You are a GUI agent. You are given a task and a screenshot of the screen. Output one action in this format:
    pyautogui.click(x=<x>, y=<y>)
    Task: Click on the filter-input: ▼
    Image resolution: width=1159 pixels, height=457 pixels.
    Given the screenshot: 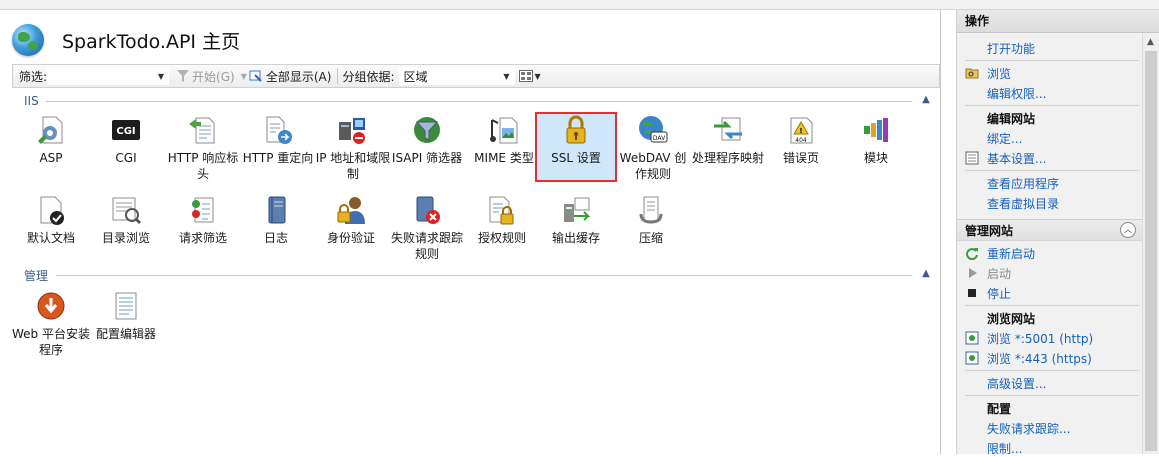 What is the action you would take?
    pyautogui.click(x=108, y=76)
    